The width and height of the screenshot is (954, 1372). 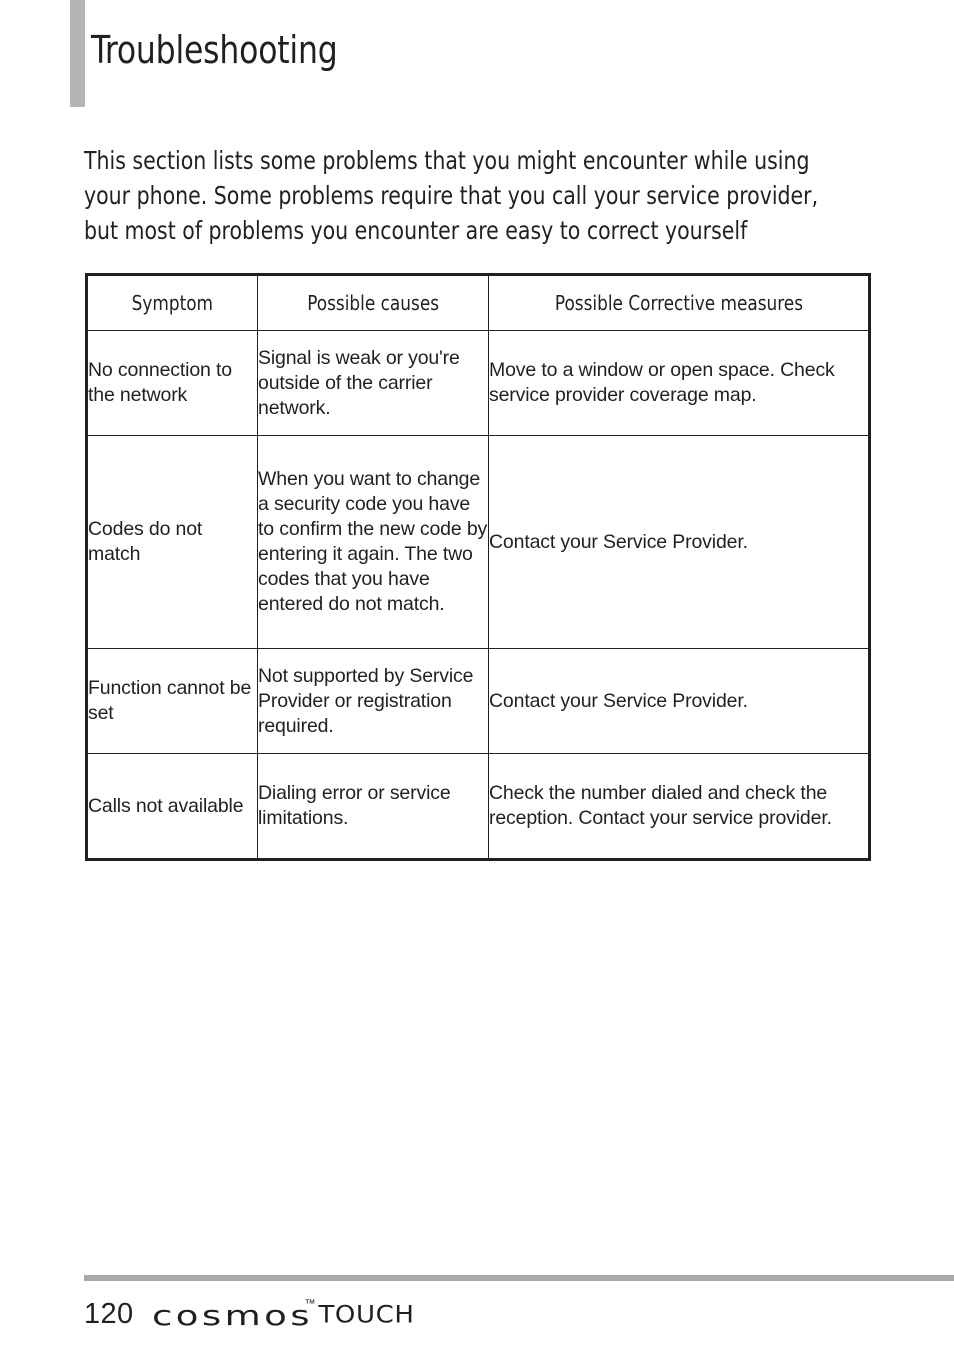 I want to click on cell-cause: Dialing error or service limitations., so click(x=373, y=806).